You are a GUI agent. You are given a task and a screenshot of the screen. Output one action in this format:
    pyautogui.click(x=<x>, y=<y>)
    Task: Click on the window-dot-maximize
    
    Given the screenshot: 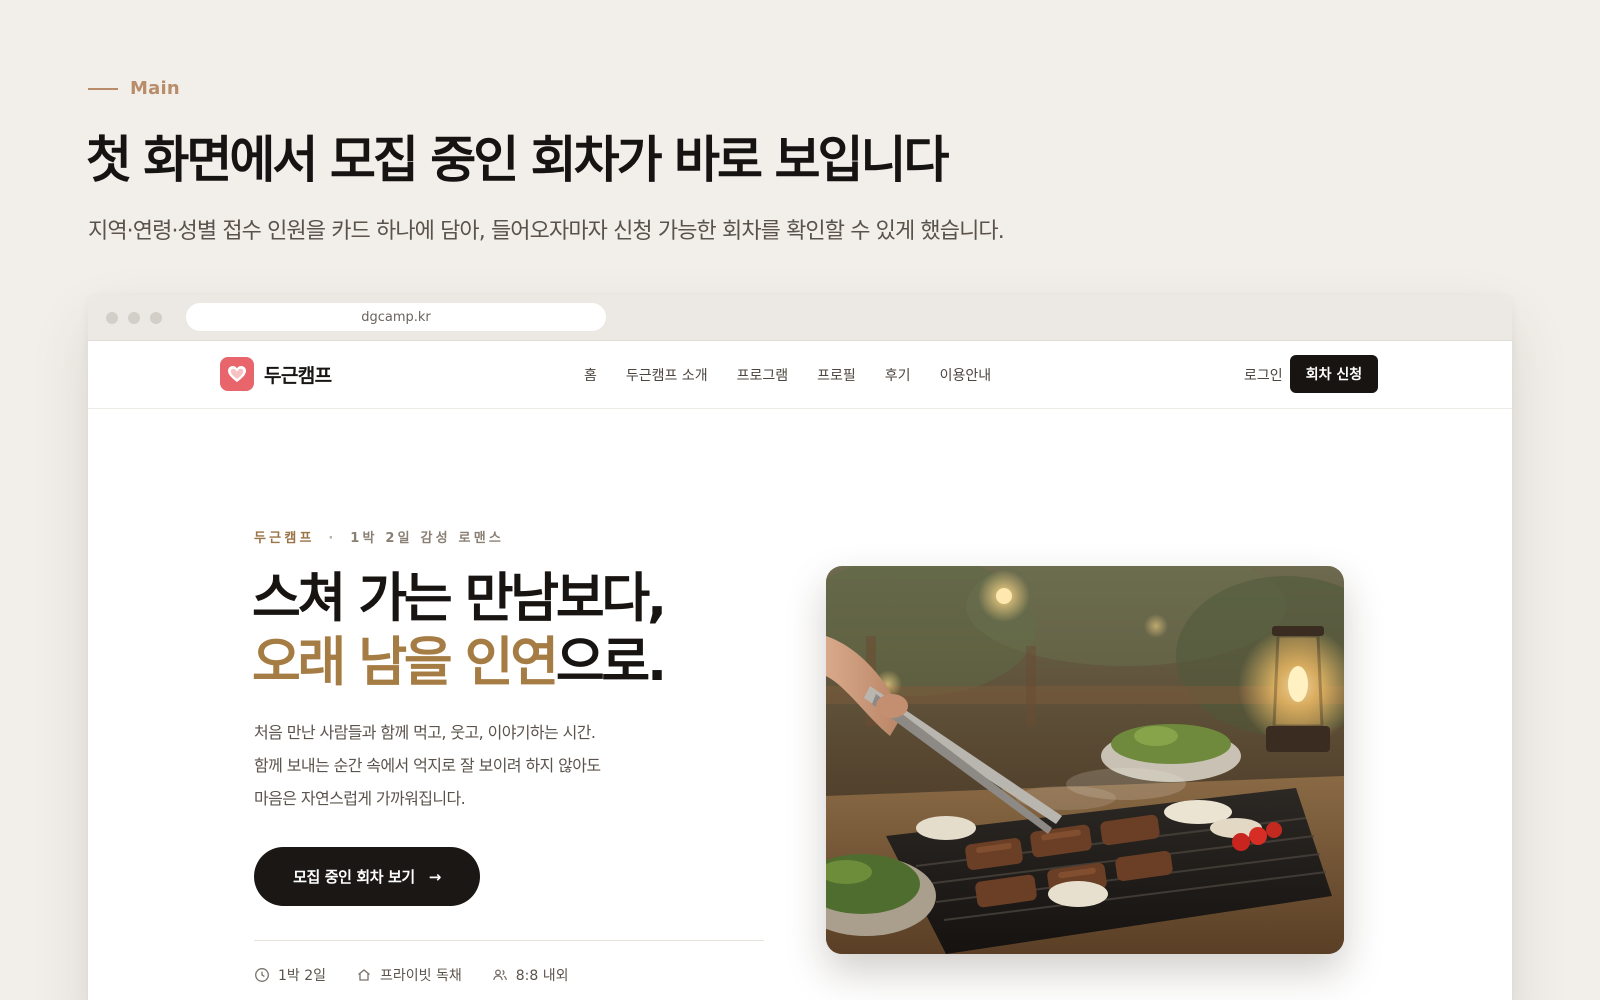 What is the action you would take?
    pyautogui.click(x=156, y=318)
    